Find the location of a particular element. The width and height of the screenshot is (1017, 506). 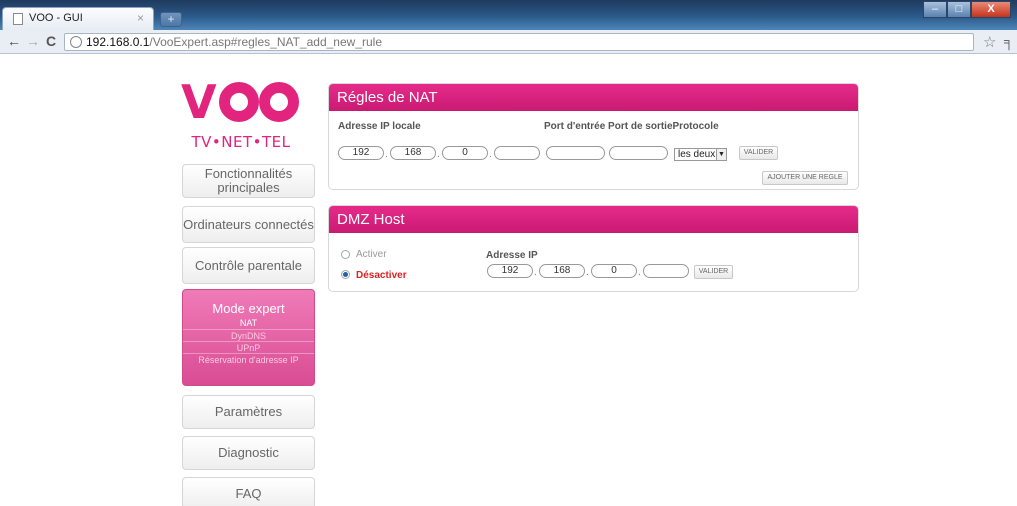

ports-protocol-label: Port d'entrée Port de sortieProtocole is located at coordinates (631, 126).